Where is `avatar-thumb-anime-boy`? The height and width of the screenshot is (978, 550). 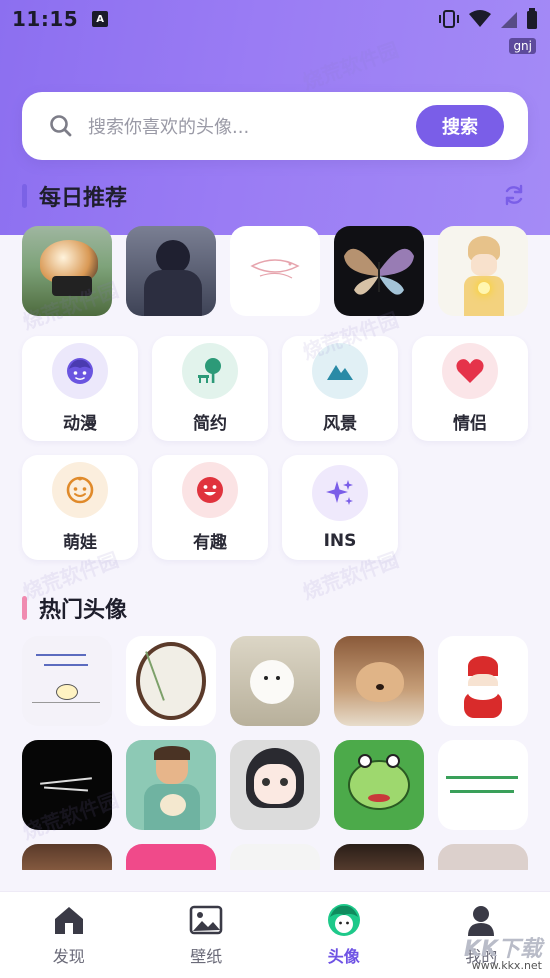
avatar-thumb-anime-boy is located at coordinates (483, 271).